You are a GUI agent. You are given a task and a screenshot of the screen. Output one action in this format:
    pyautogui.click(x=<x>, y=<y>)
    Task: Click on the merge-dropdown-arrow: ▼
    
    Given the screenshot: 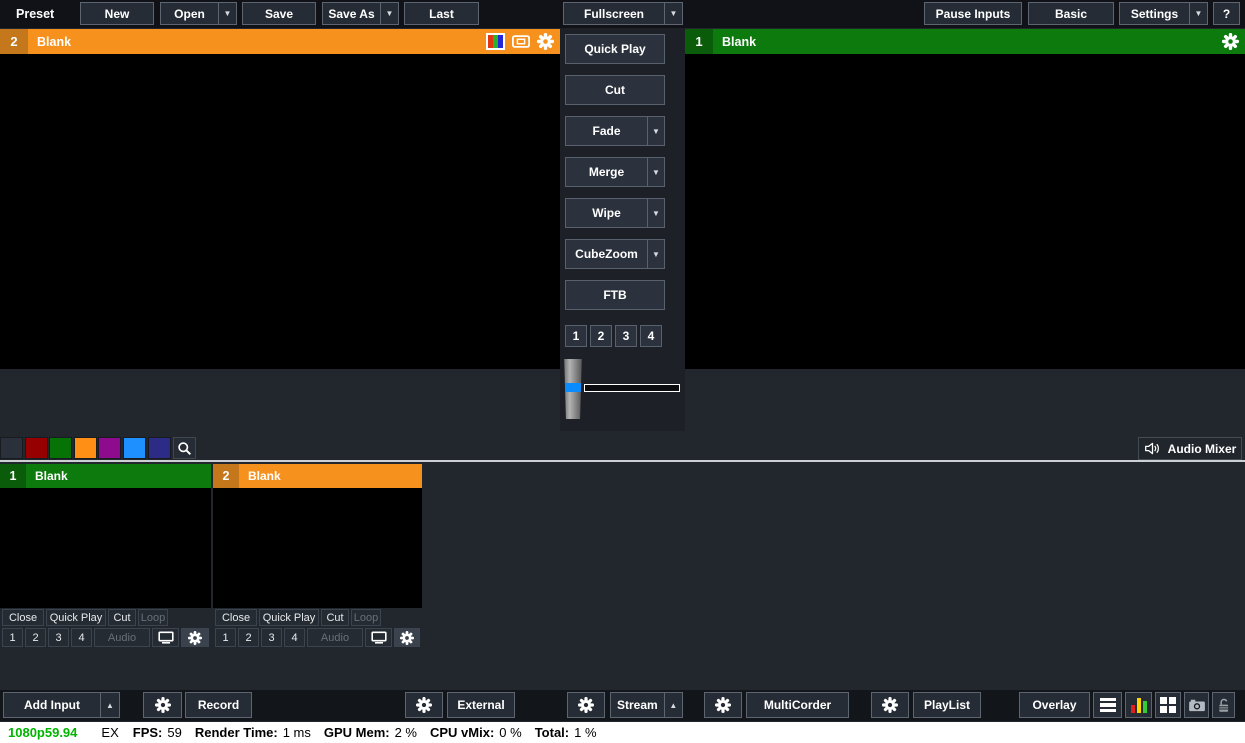 What is the action you would take?
    pyautogui.click(x=655, y=172)
    